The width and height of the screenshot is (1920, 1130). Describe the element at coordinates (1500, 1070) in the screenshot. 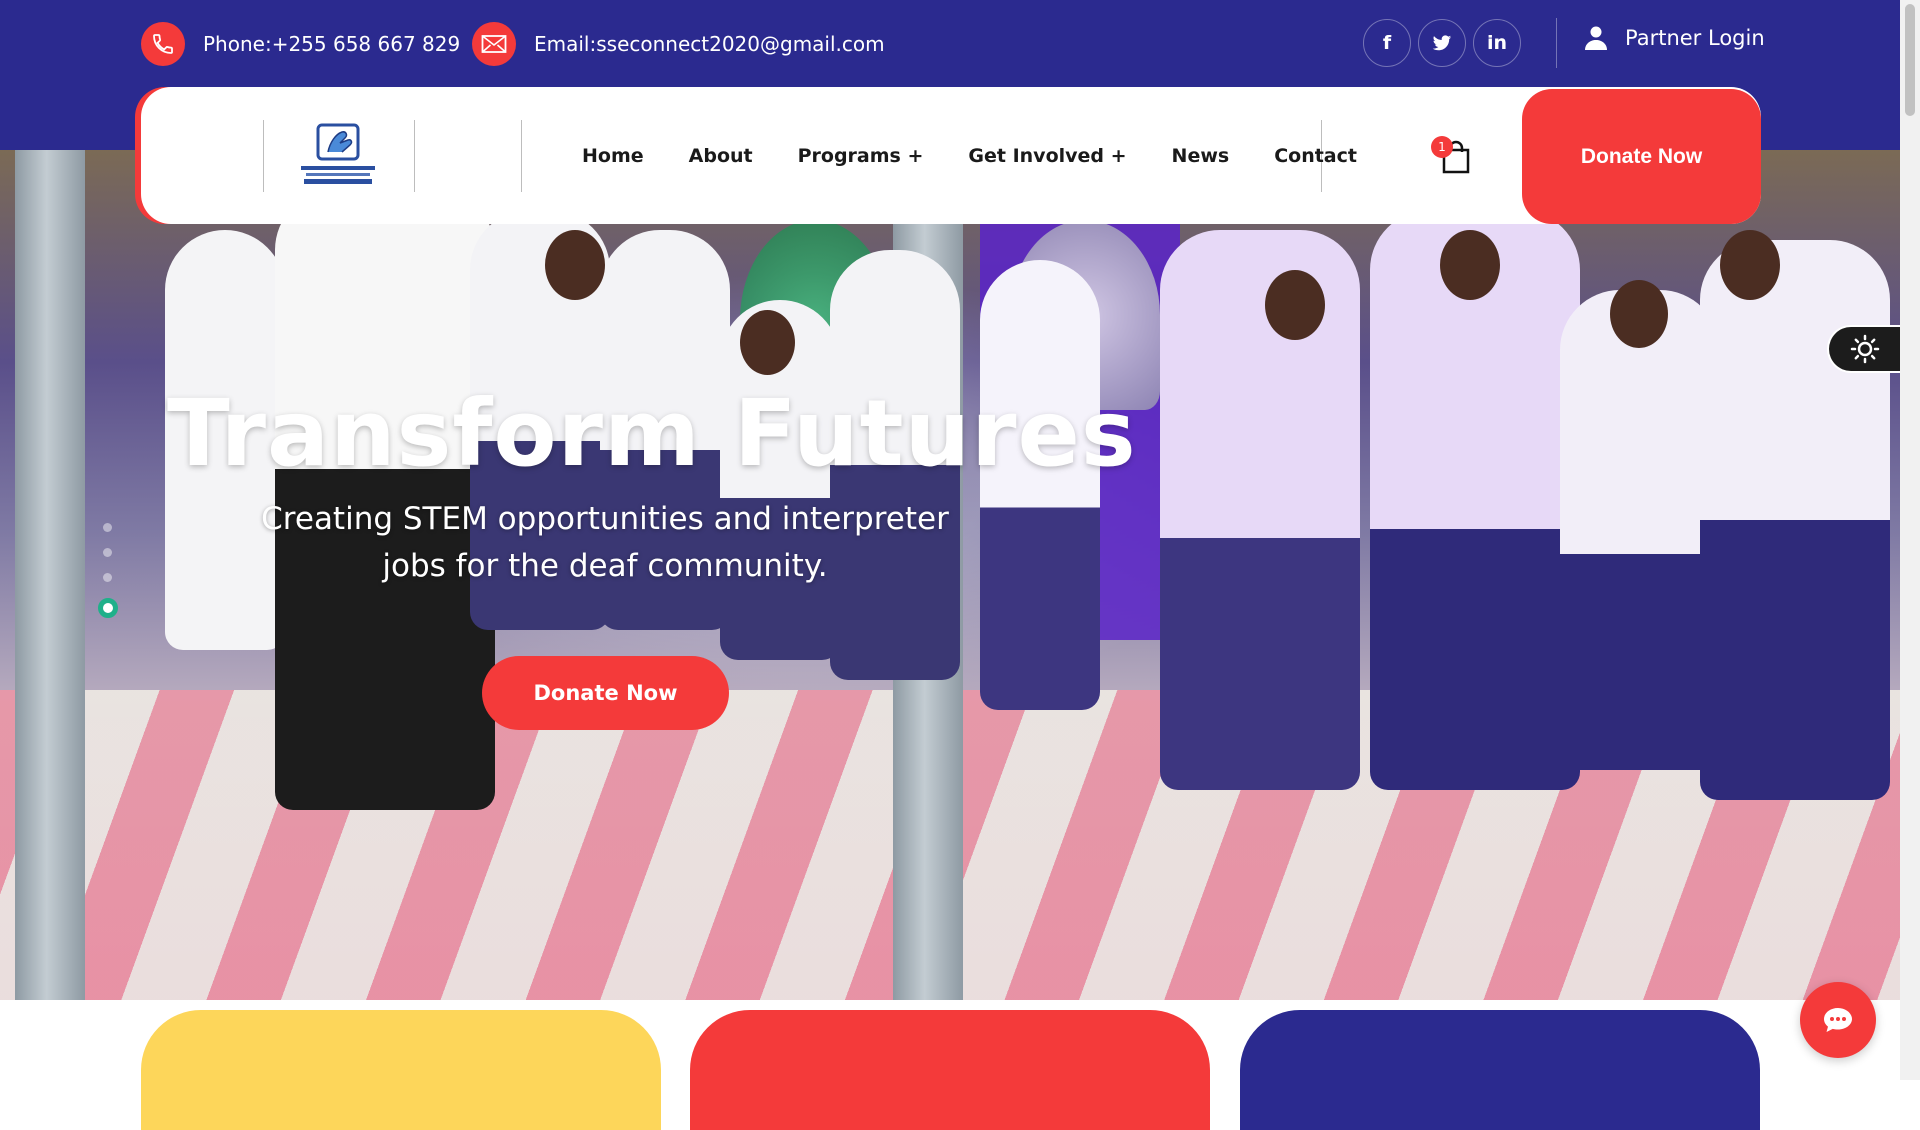

I see `feature-card-blue` at that location.